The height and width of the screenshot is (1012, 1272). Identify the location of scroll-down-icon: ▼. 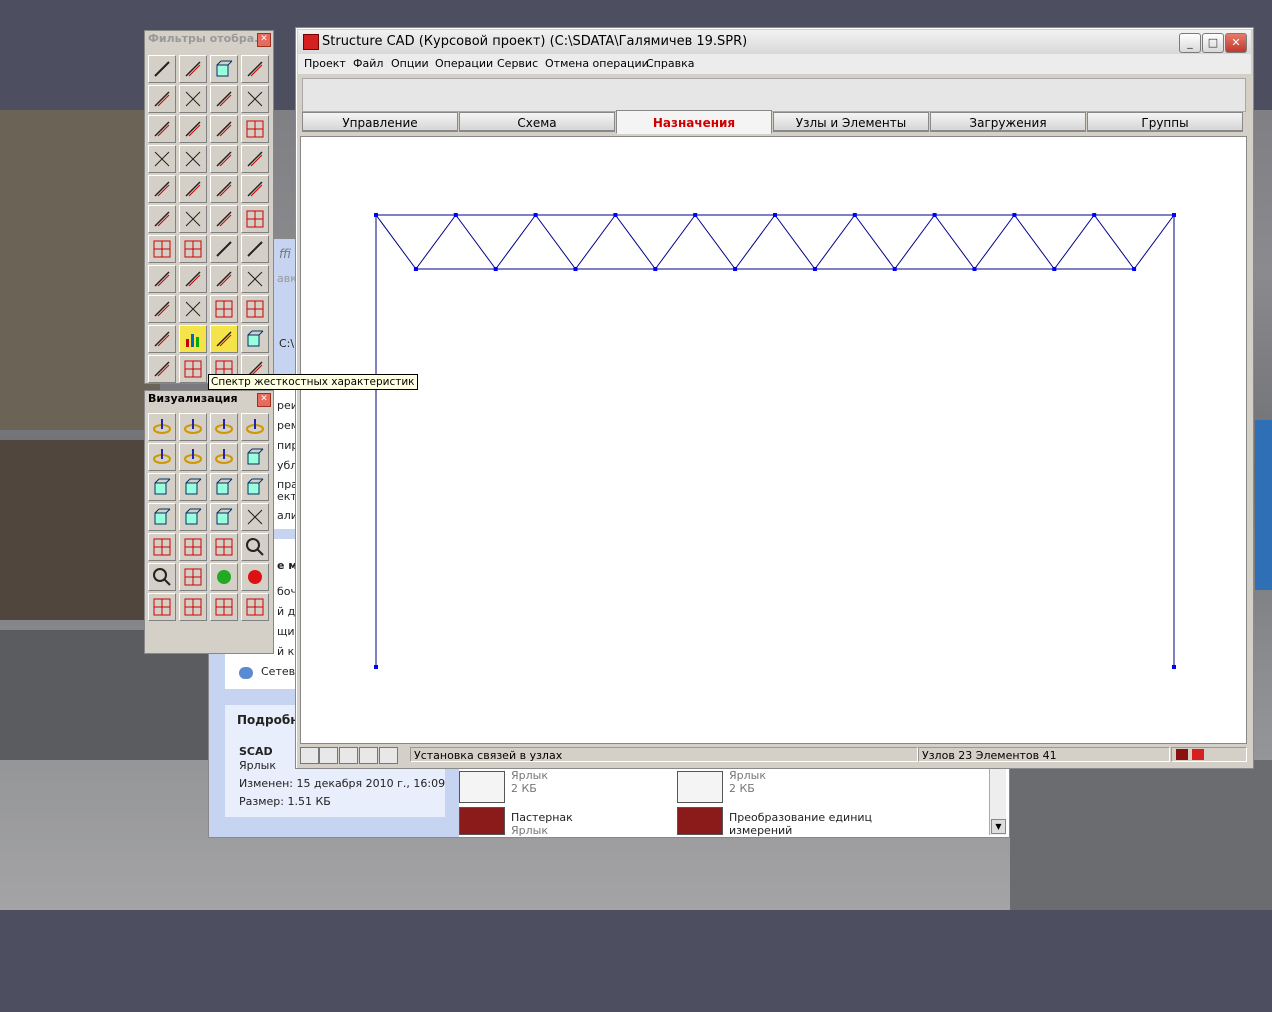
(998, 826).